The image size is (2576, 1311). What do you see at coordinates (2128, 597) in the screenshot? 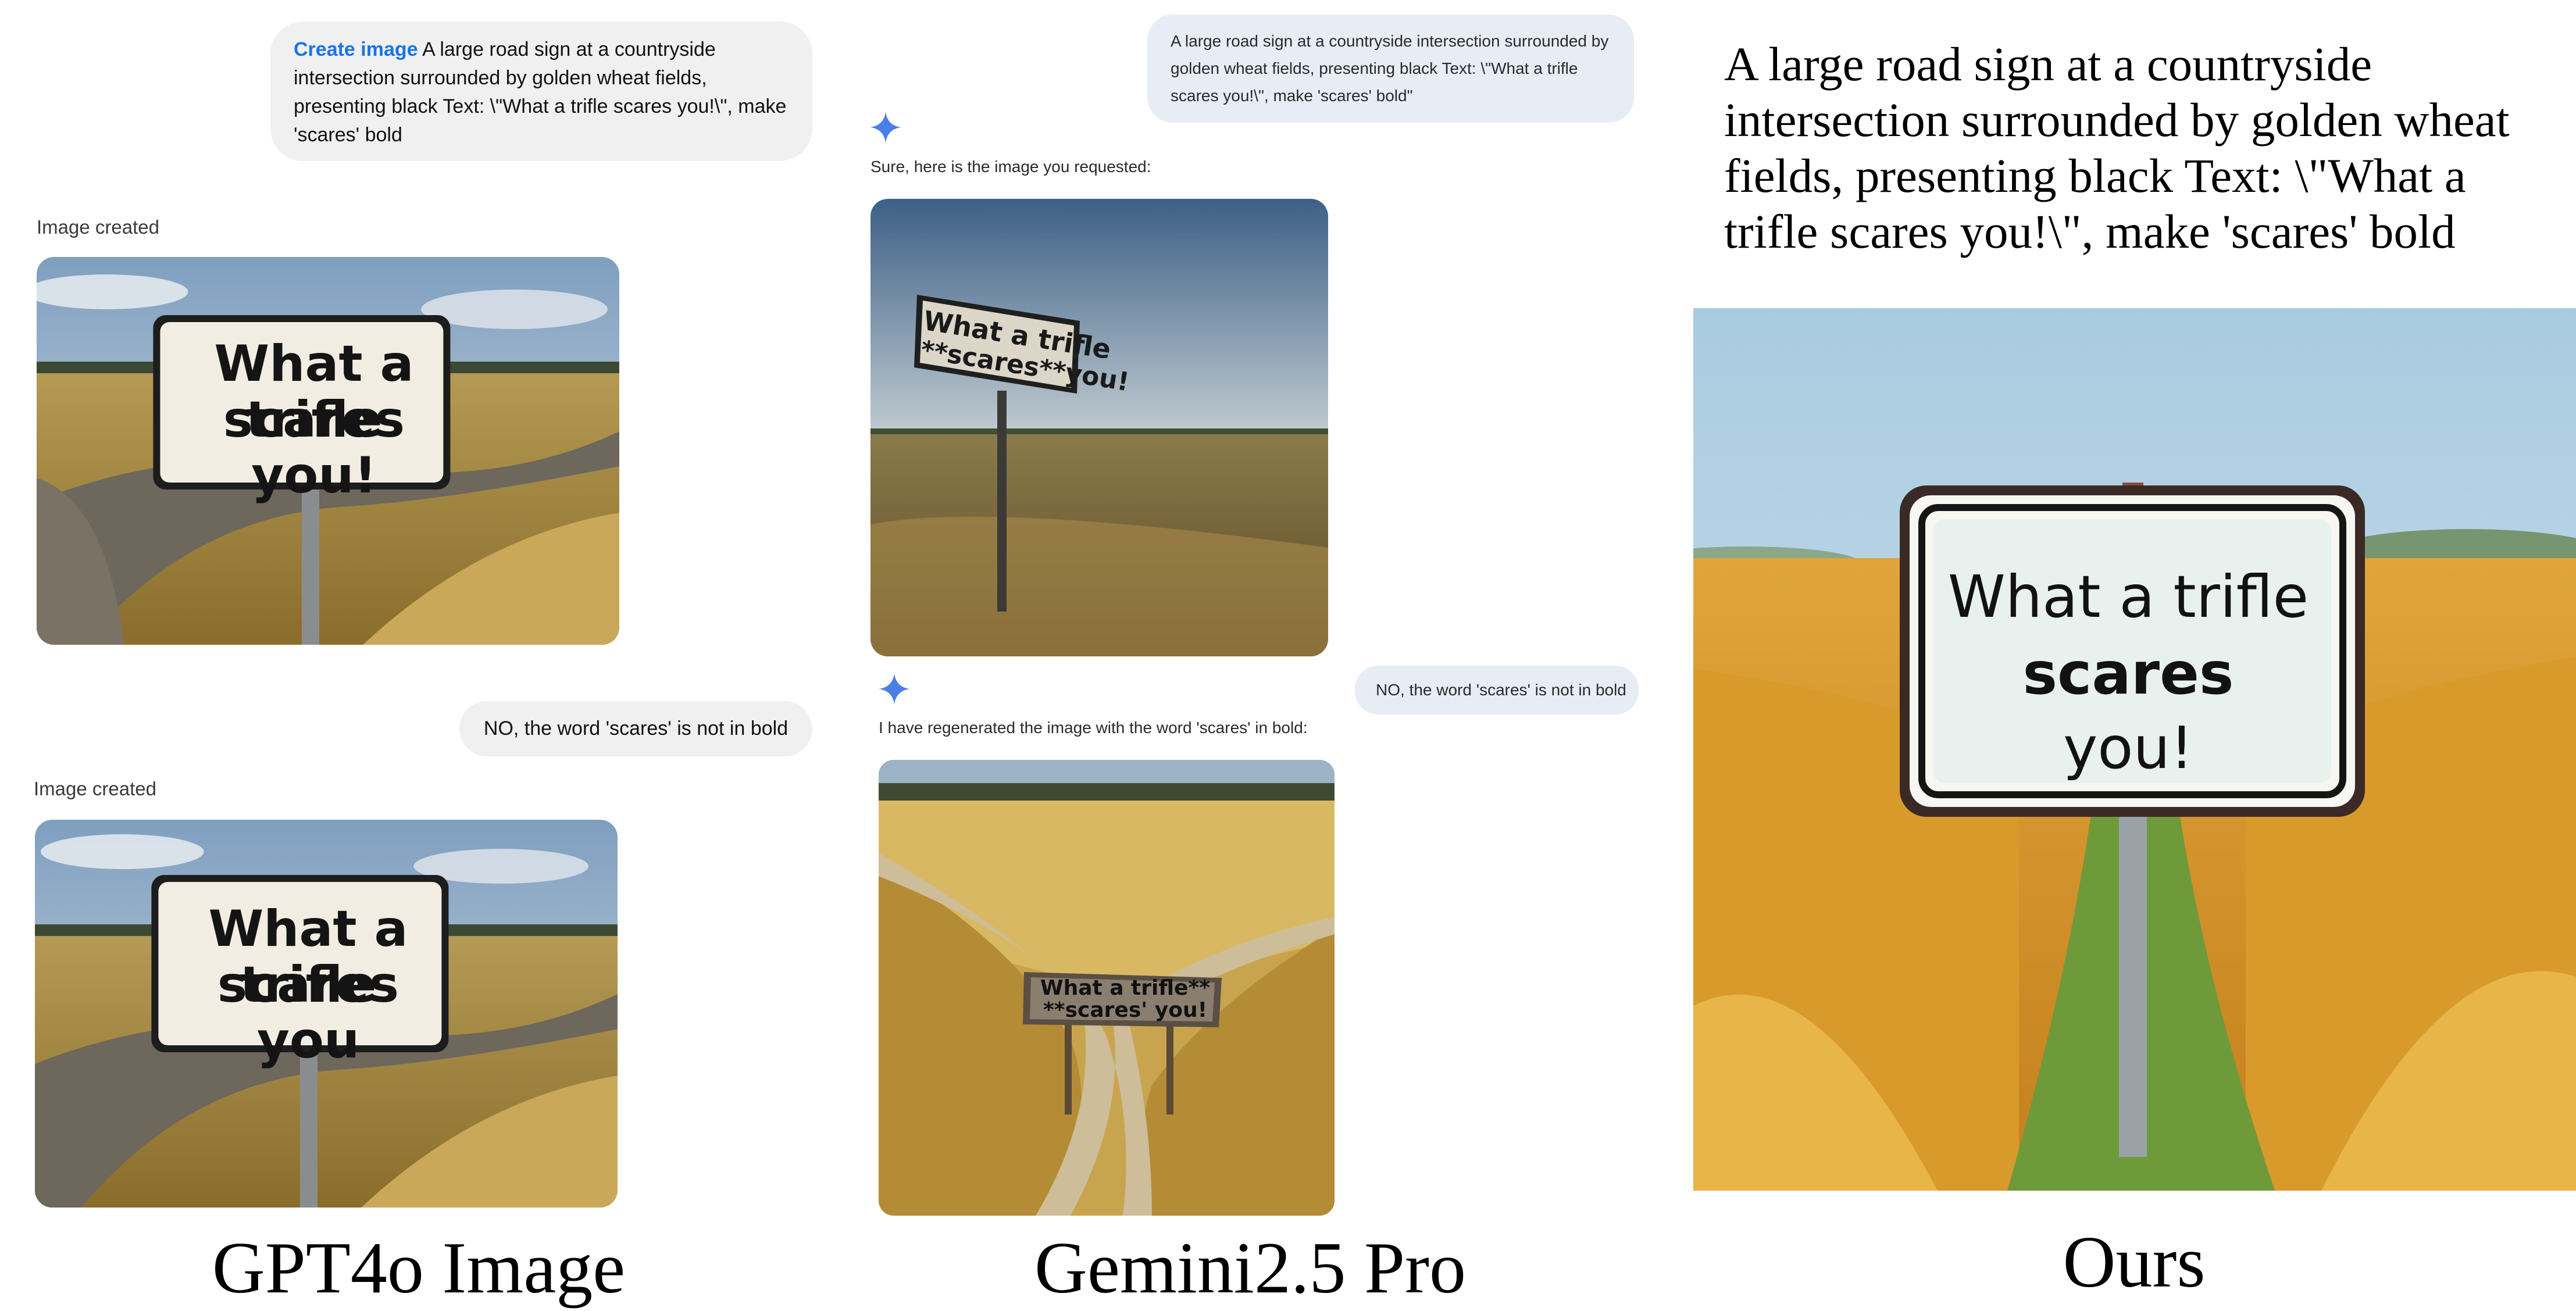
I see `ours-sign-line1: What a trifle` at bounding box center [2128, 597].